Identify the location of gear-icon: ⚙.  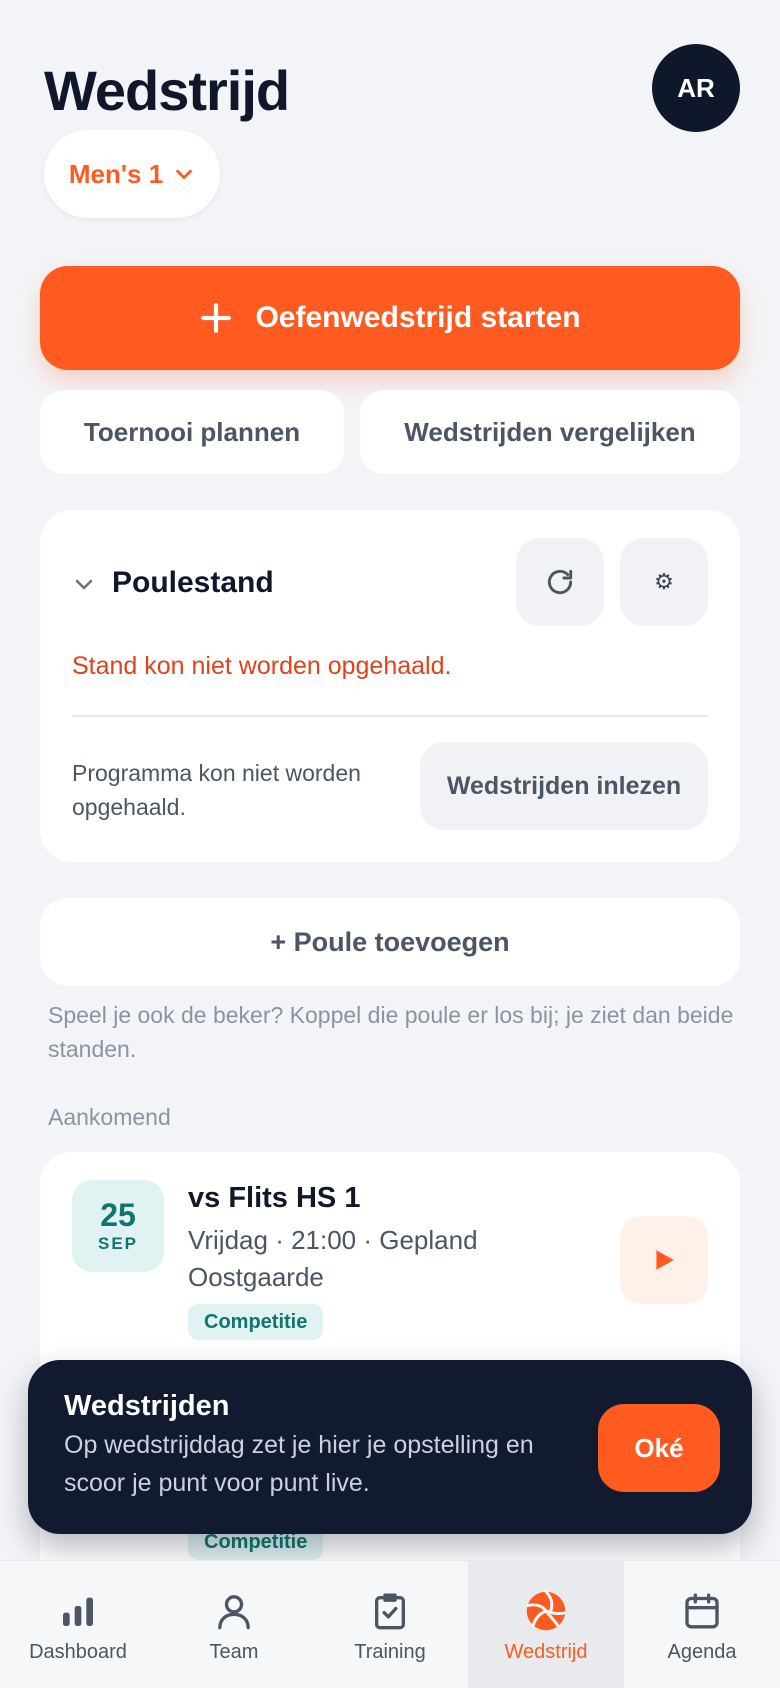
(664, 581).